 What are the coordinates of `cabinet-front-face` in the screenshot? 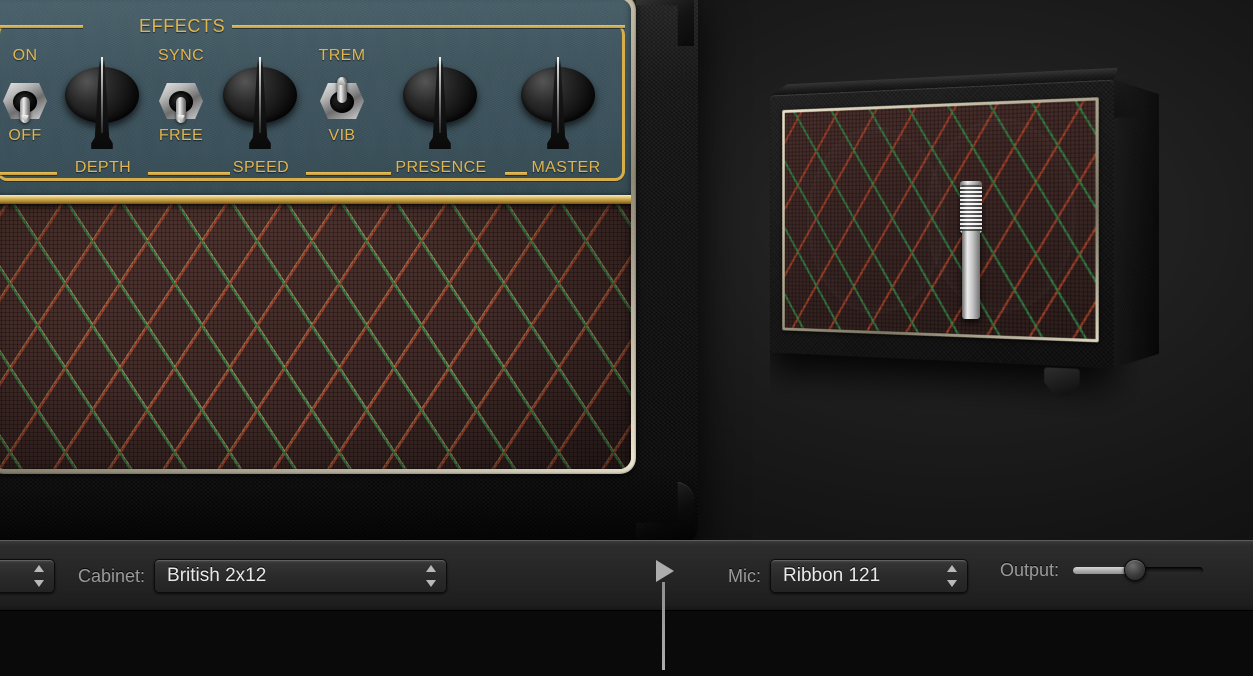 It's located at (942, 224).